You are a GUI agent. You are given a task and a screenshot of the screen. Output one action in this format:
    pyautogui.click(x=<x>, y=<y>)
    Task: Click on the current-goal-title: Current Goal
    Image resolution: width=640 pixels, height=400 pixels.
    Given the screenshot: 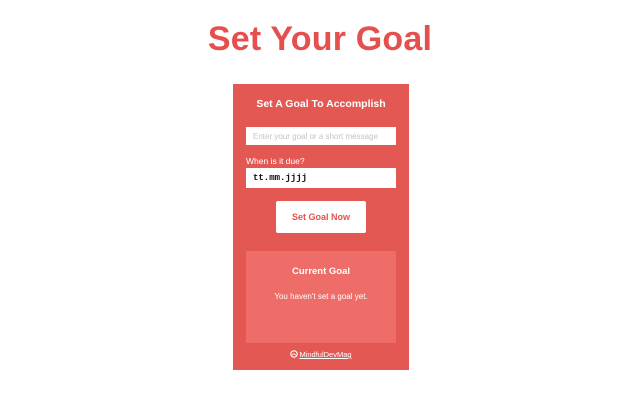 What is the action you would take?
    pyautogui.click(x=321, y=271)
    